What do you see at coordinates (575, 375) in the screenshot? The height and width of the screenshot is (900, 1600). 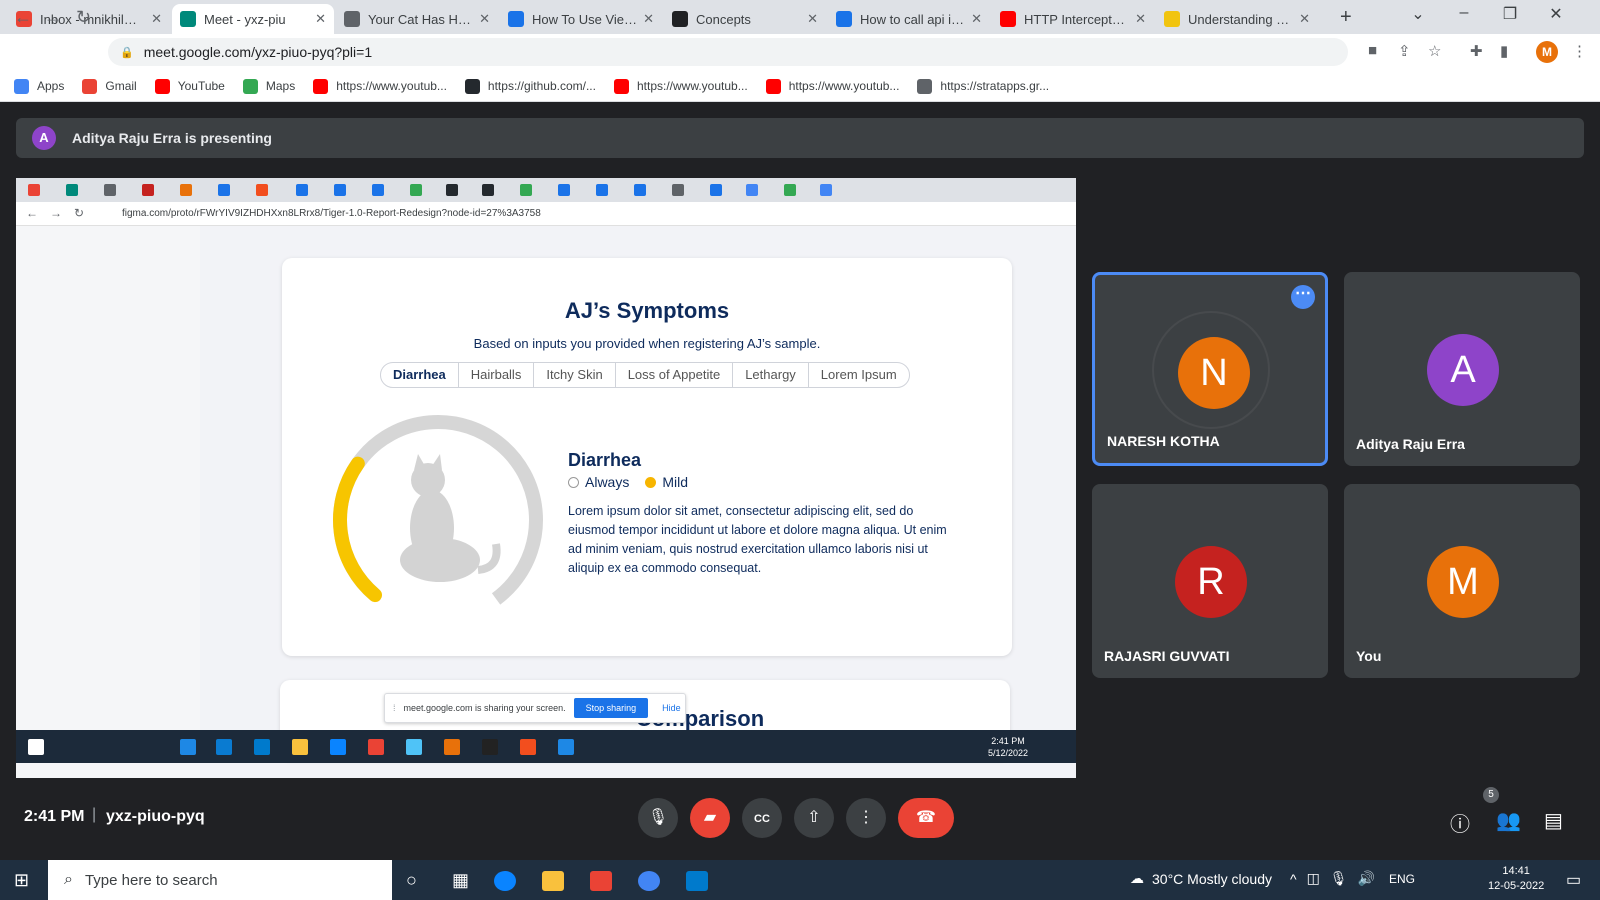 I see `symptom-tab: Itchy Skin` at bounding box center [575, 375].